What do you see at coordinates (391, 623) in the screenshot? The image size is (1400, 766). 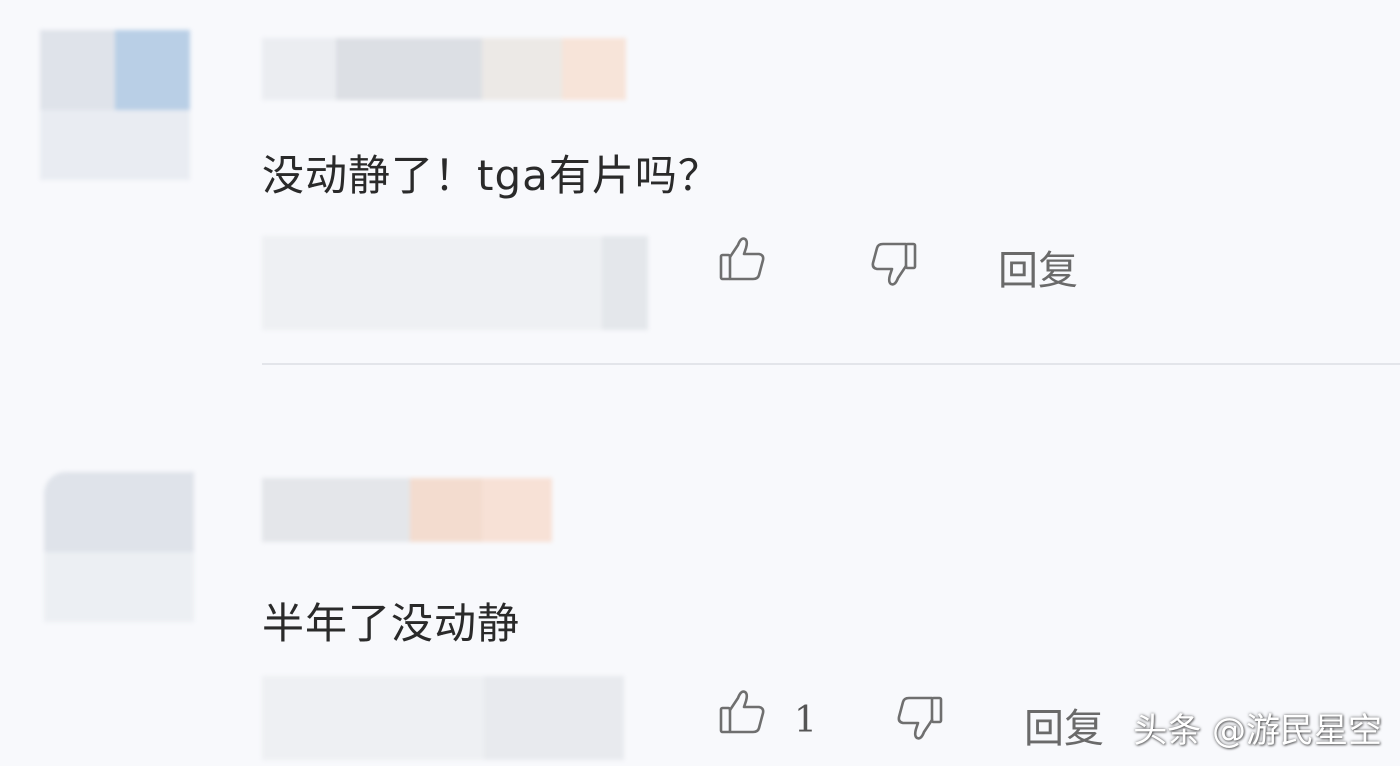 I see `comment-text: 半年了没动静` at bounding box center [391, 623].